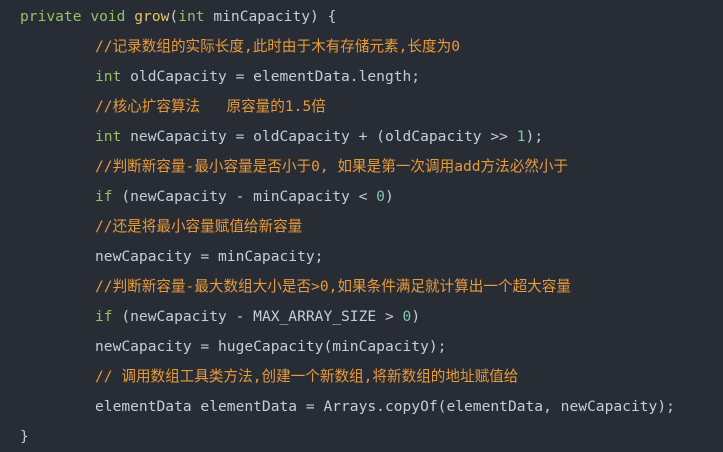 The height and width of the screenshot is (452, 723). I want to click on paren-open: (, so click(174, 16).